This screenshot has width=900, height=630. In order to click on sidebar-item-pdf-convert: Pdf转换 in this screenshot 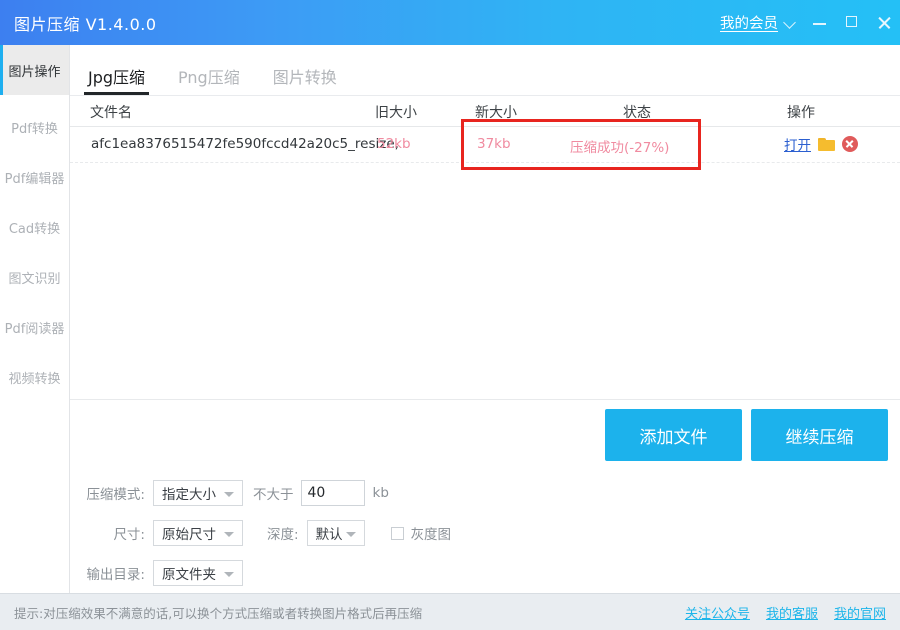, I will do `click(34, 127)`.